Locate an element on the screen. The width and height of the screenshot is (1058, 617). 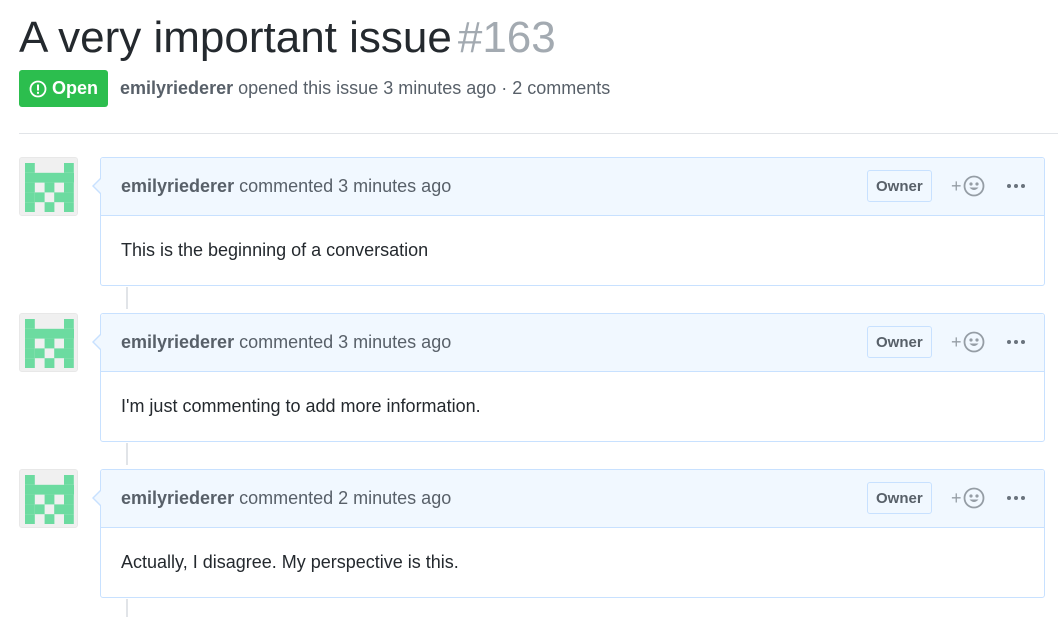
issue-number: #163 is located at coordinates (506, 37).